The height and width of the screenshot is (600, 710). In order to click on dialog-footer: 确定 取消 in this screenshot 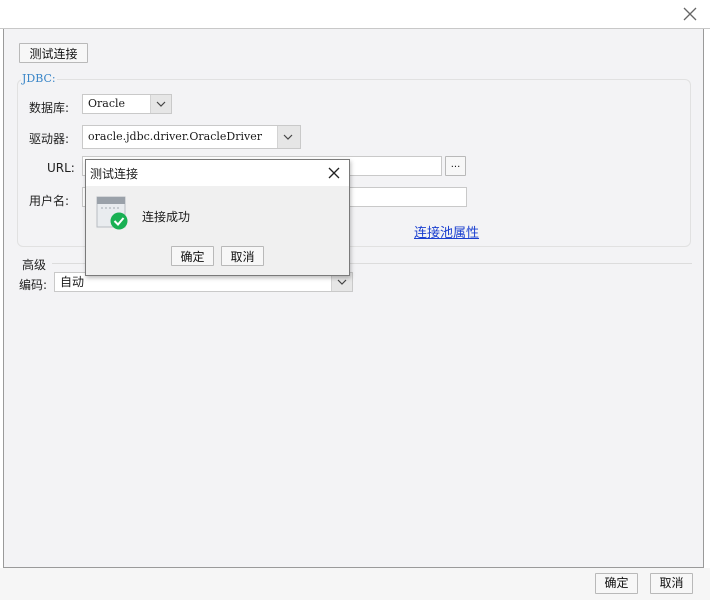, I will do `click(355, 584)`.